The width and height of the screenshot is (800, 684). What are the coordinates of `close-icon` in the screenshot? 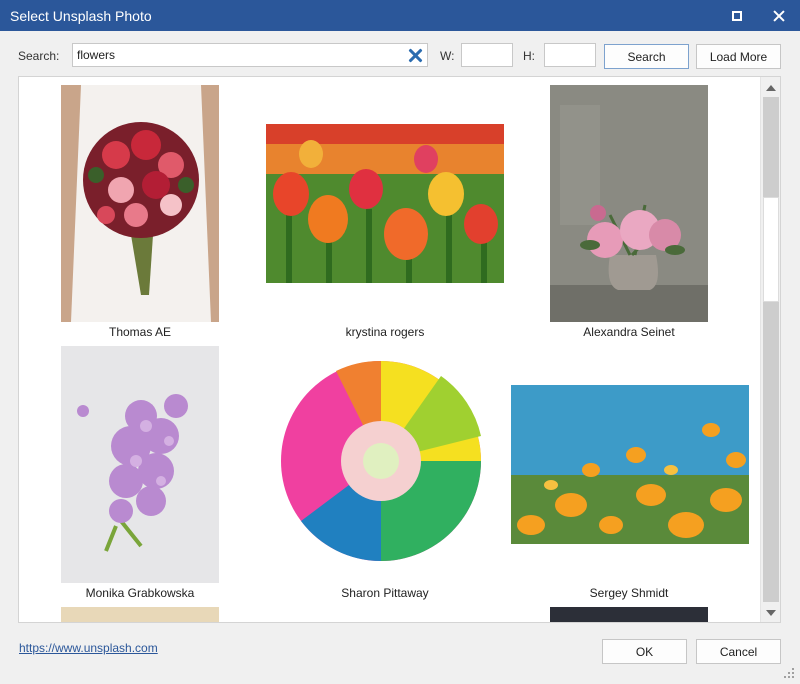 It's located at (779, 16).